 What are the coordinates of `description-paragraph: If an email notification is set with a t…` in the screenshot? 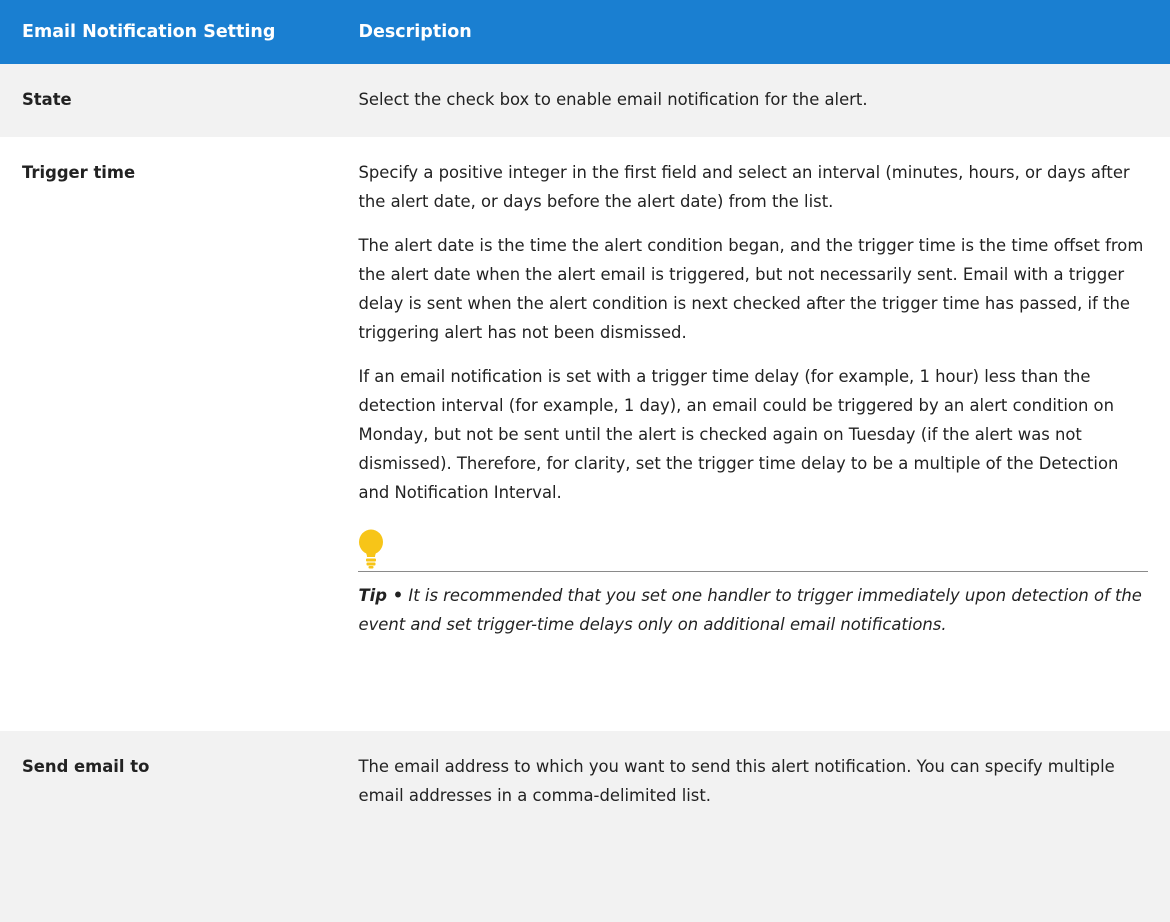 It's located at (738, 434).